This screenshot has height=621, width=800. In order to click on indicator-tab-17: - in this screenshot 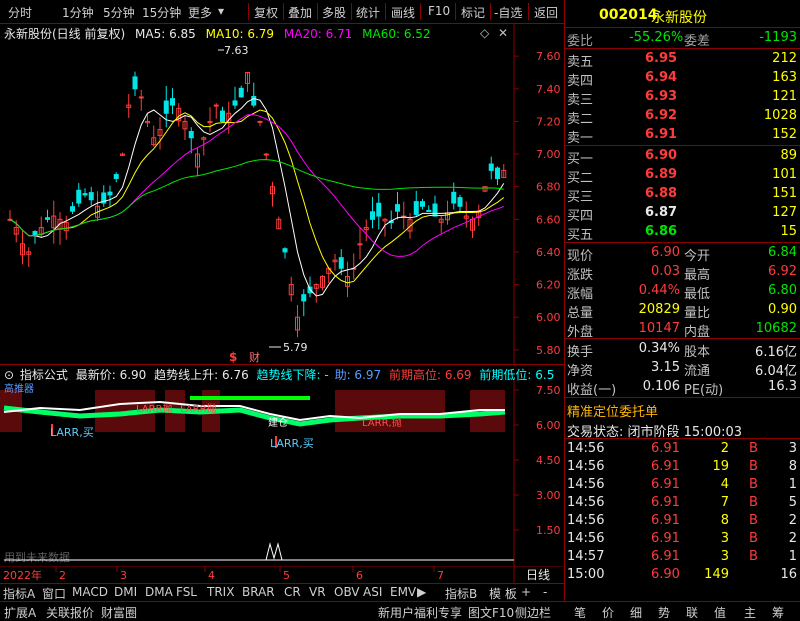, I will do `click(545, 592)`.